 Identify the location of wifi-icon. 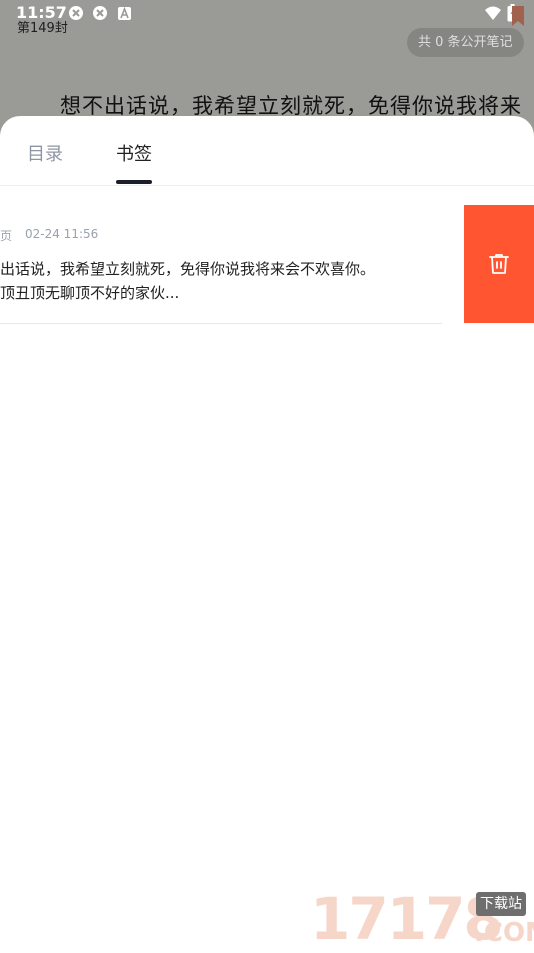
(493, 13).